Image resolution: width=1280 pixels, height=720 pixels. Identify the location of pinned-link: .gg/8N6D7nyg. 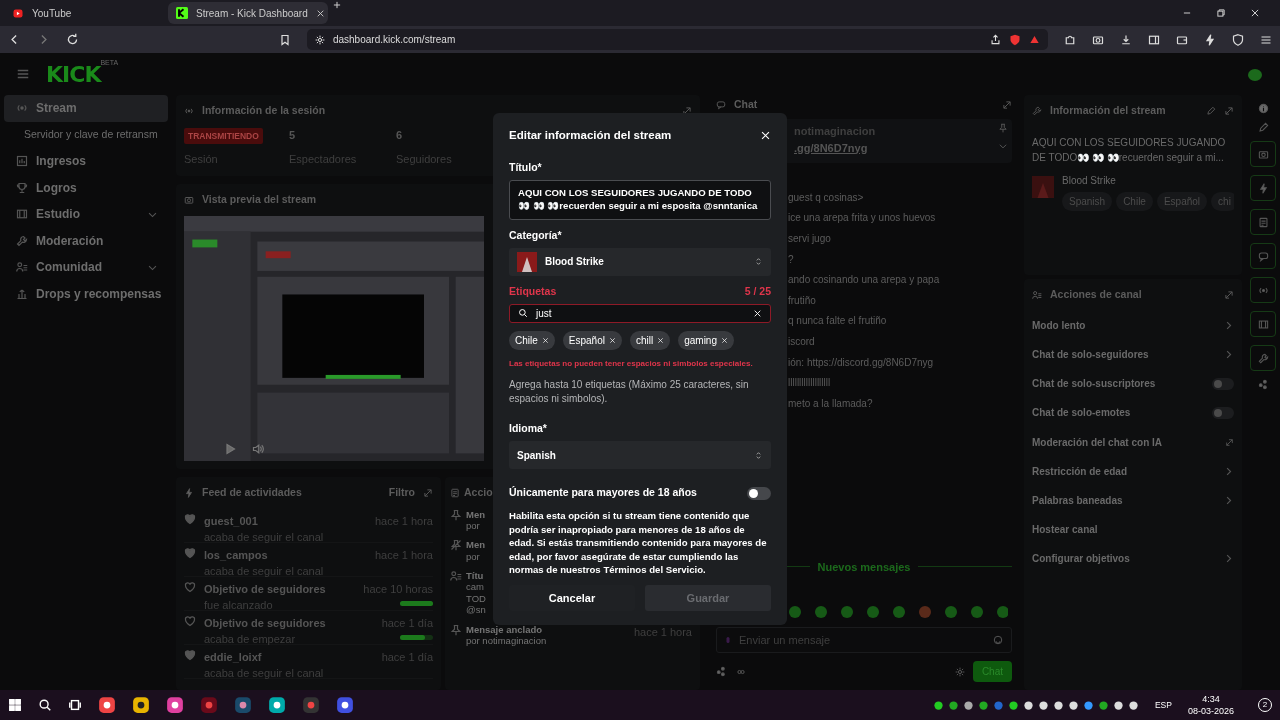
(831, 147).